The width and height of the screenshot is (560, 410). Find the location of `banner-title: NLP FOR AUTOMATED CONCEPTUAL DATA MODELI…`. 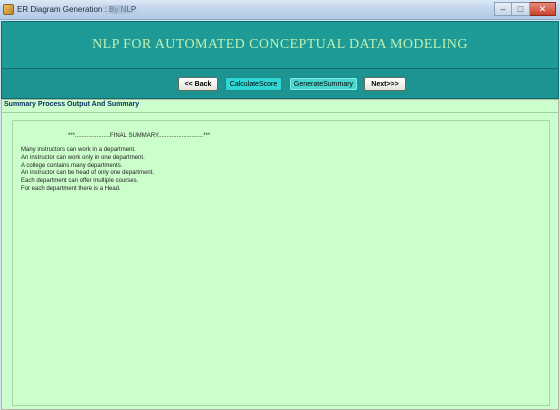

banner-title: NLP FOR AUTOMATED CONCEPTUAL DATA MODELI… is located at coordinates (280, 44).